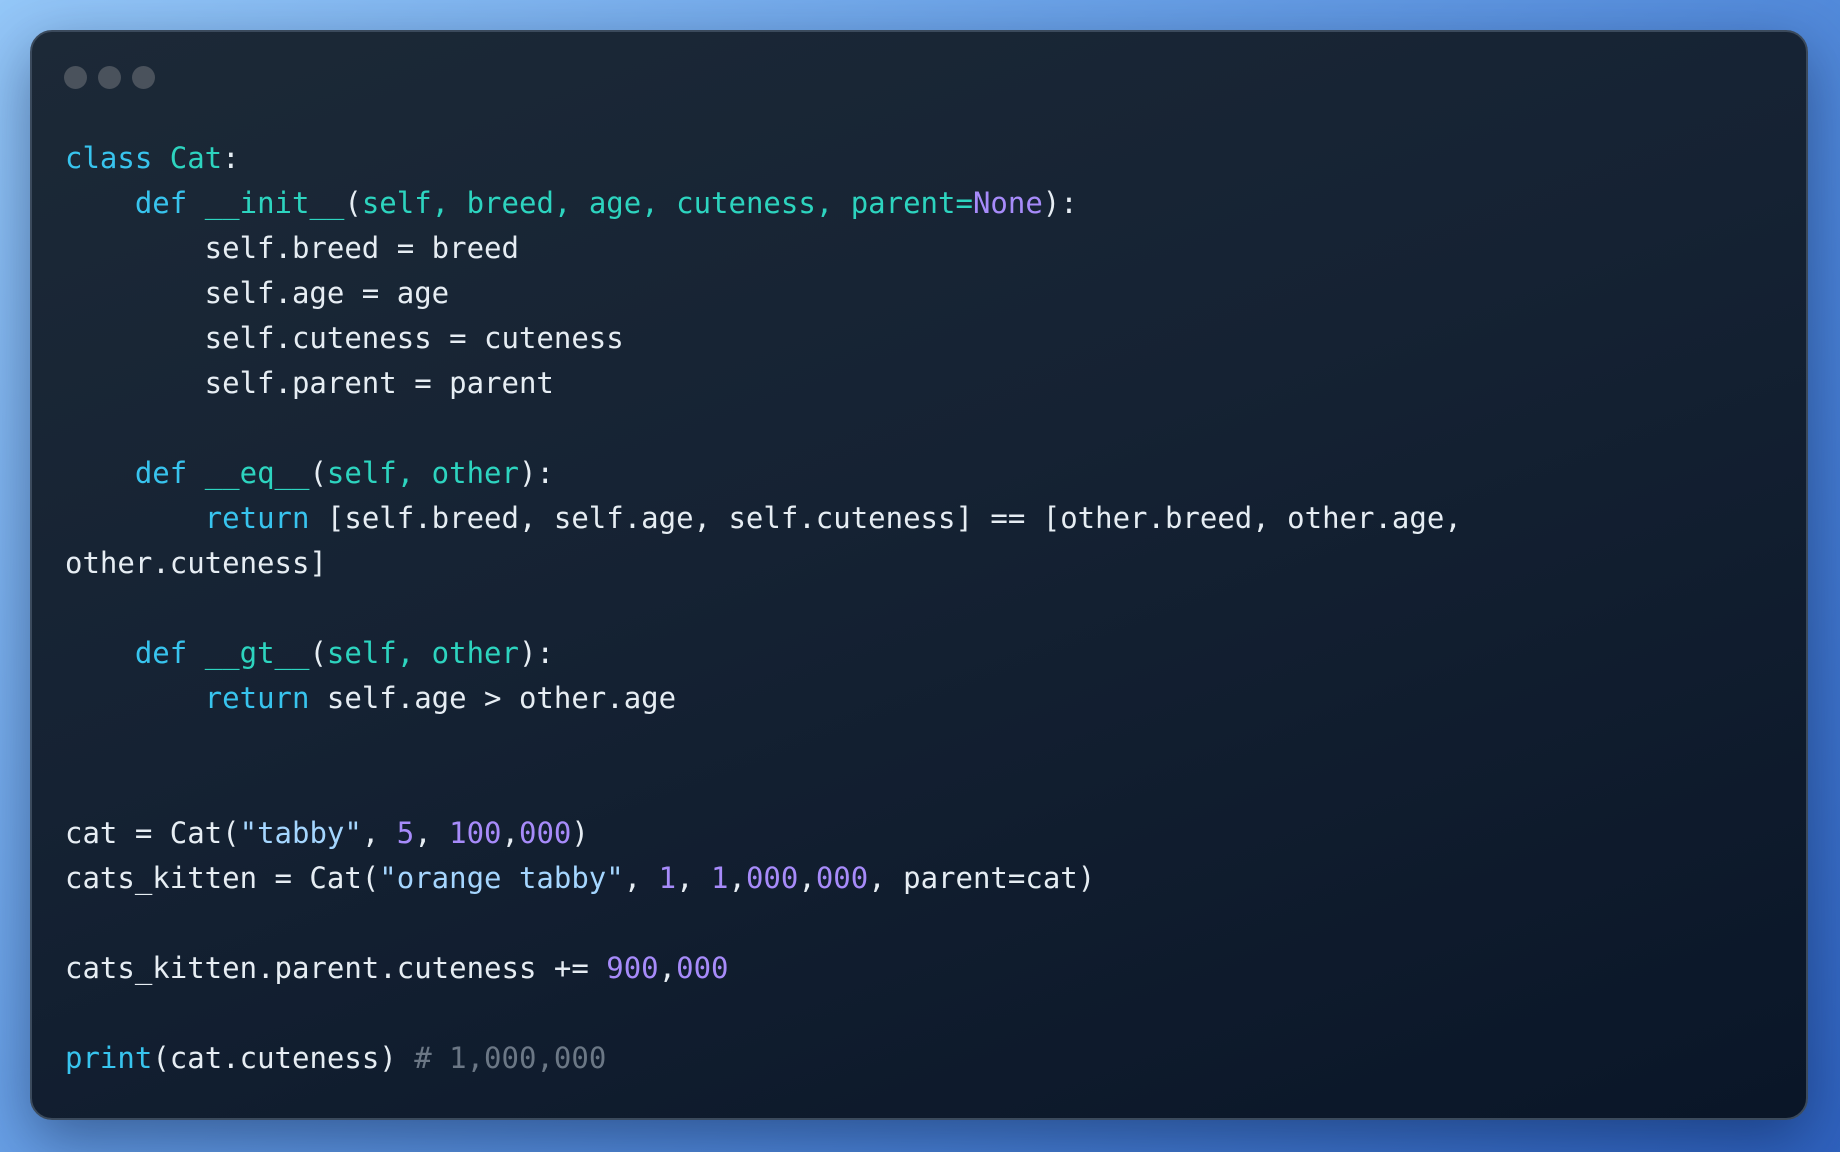 Image resolution: width=1840 pixels, height=1152 pixels. What do you see at coordinates (196, 158) in the screenshot?
I see `code-token-class: Cat` at bounding box center [196, 158].